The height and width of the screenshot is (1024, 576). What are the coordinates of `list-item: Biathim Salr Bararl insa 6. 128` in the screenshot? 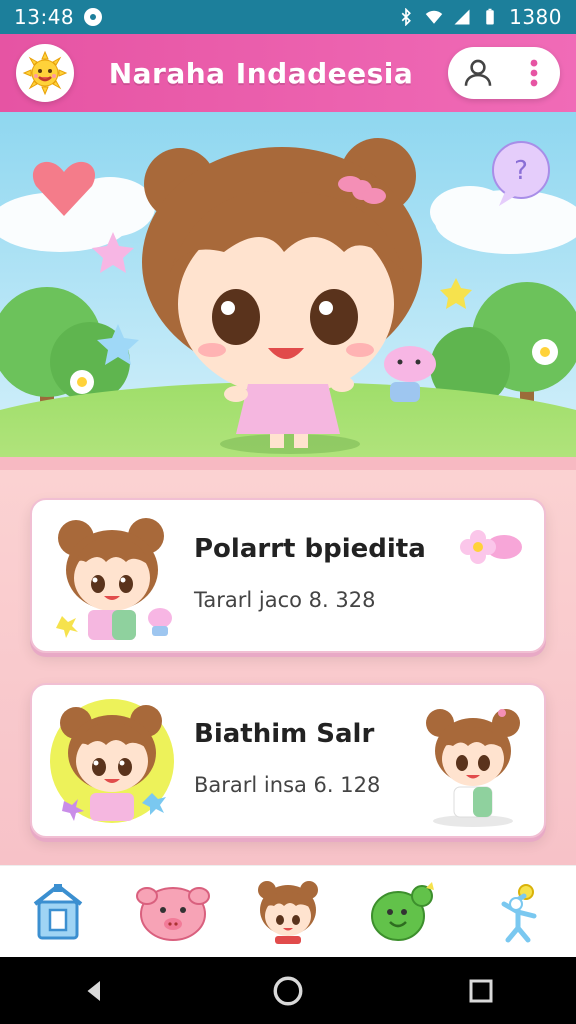 It's located at (288, 760).